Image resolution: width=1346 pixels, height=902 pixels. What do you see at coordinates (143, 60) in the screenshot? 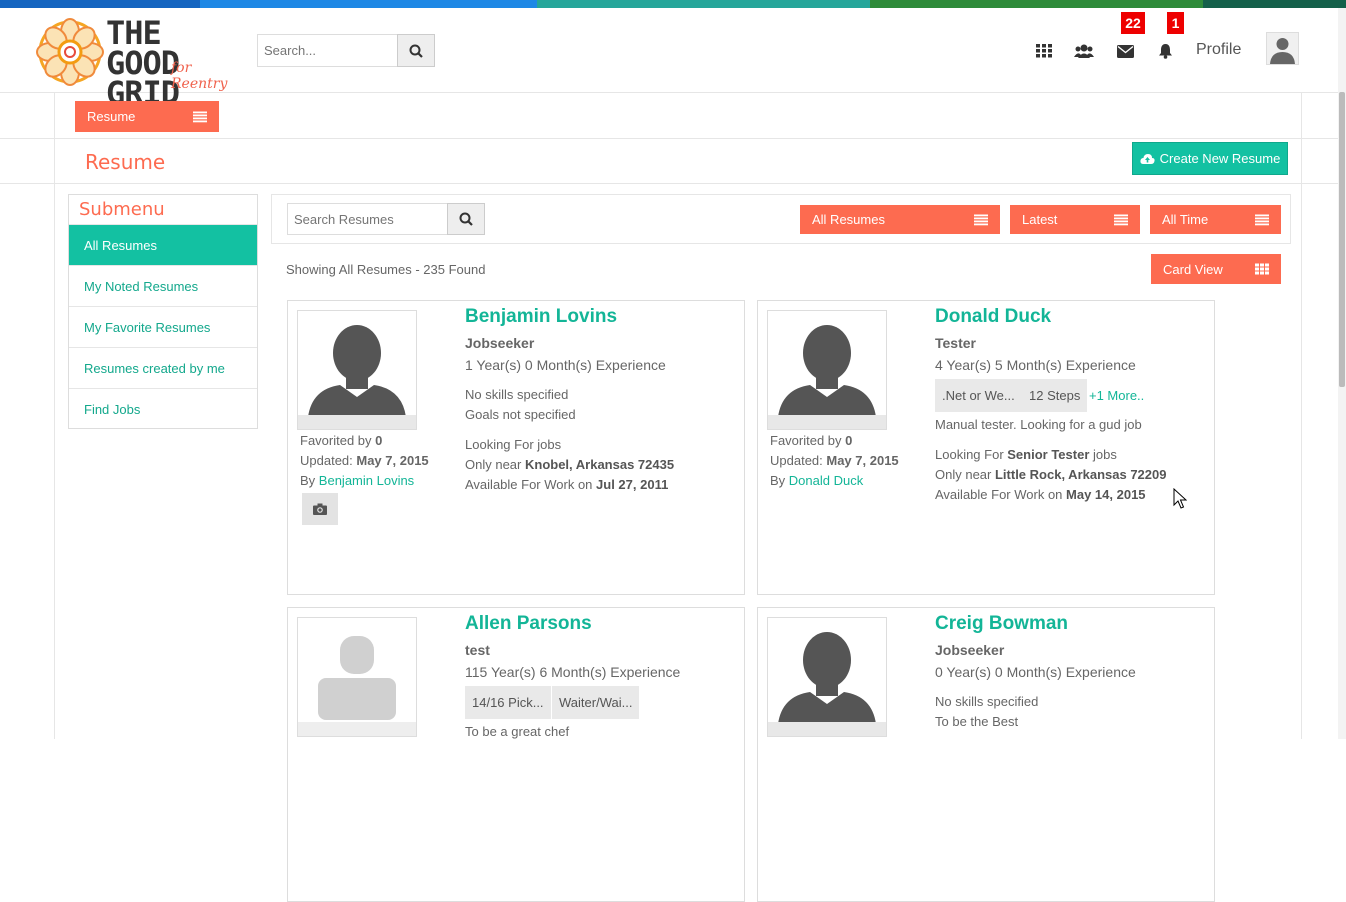
I see `site-logo: THE GOOD GRID for Reentry` at bounding box center [143, 60].